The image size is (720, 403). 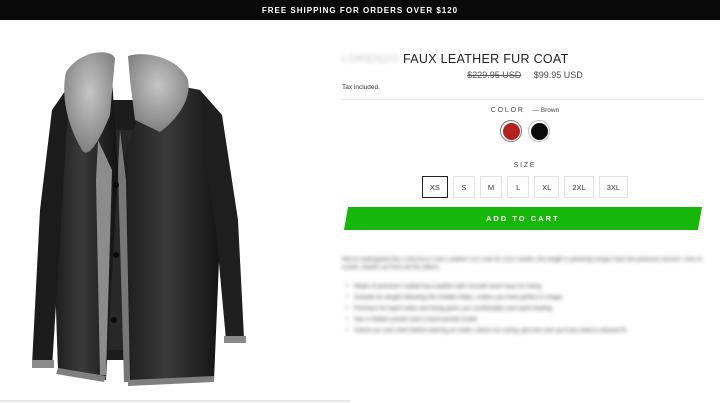 I want to click on size-option-xl: XL, so click(x=547, y=187).